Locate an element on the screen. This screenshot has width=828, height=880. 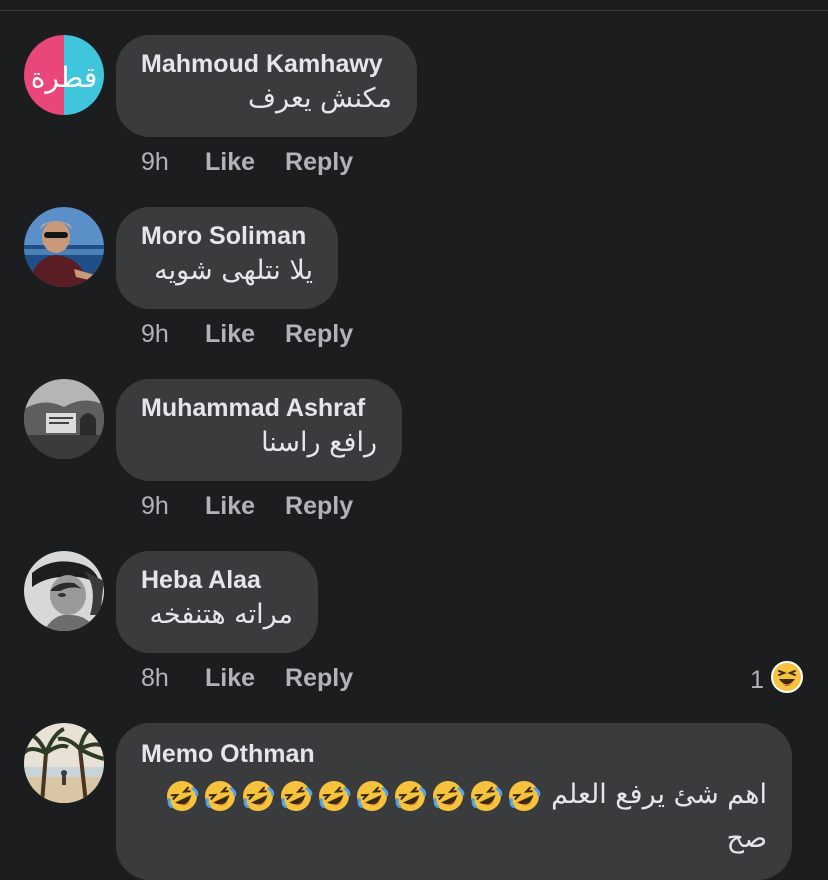
comment-bubble: Heba Alaa مراته هتنفخه is located at coordinates (217, 602).